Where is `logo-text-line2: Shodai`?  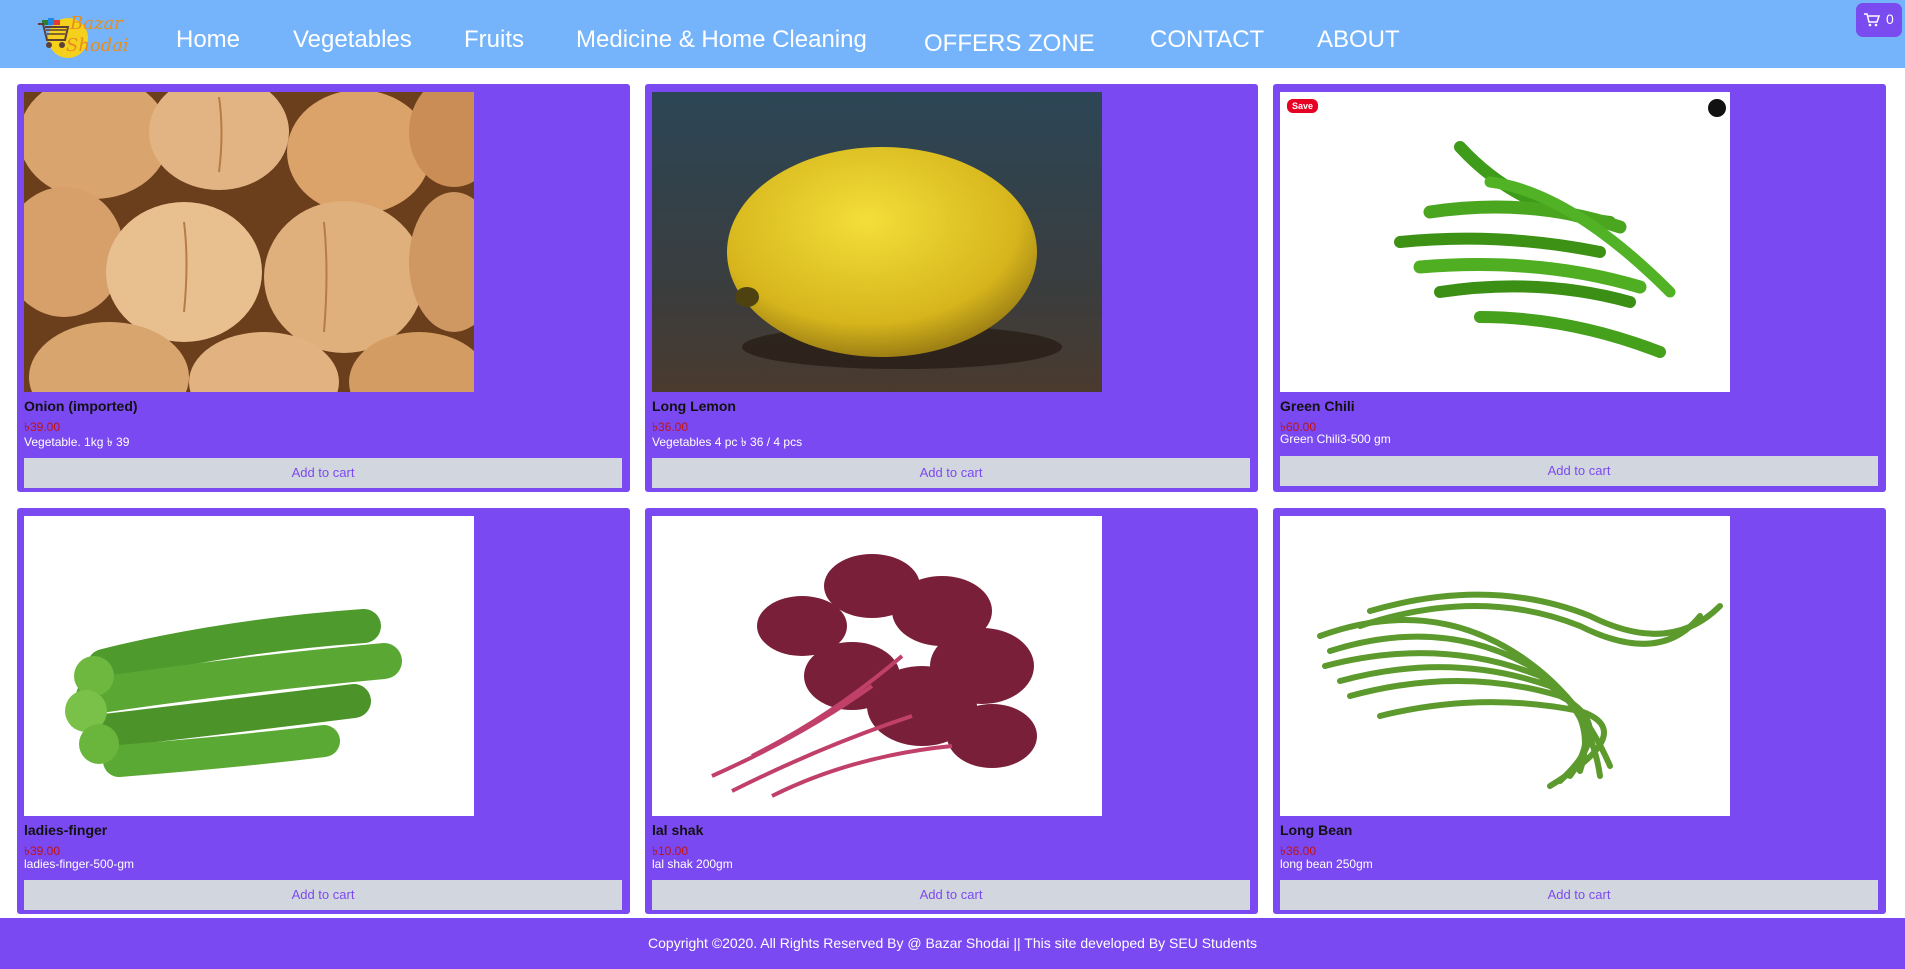 logo-text-line2: Shodai is located at coordinates (97, 45).